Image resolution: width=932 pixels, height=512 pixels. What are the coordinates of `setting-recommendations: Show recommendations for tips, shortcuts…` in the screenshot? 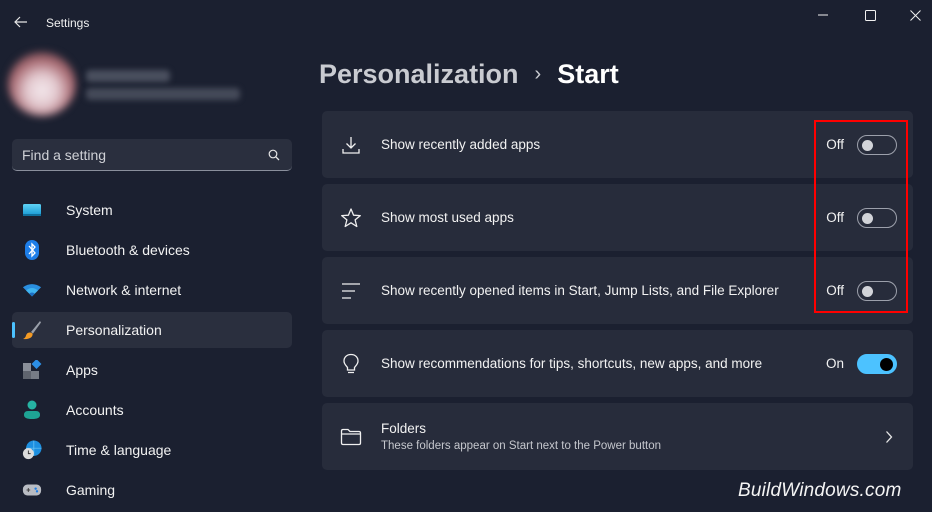 It's located at (617, 363).